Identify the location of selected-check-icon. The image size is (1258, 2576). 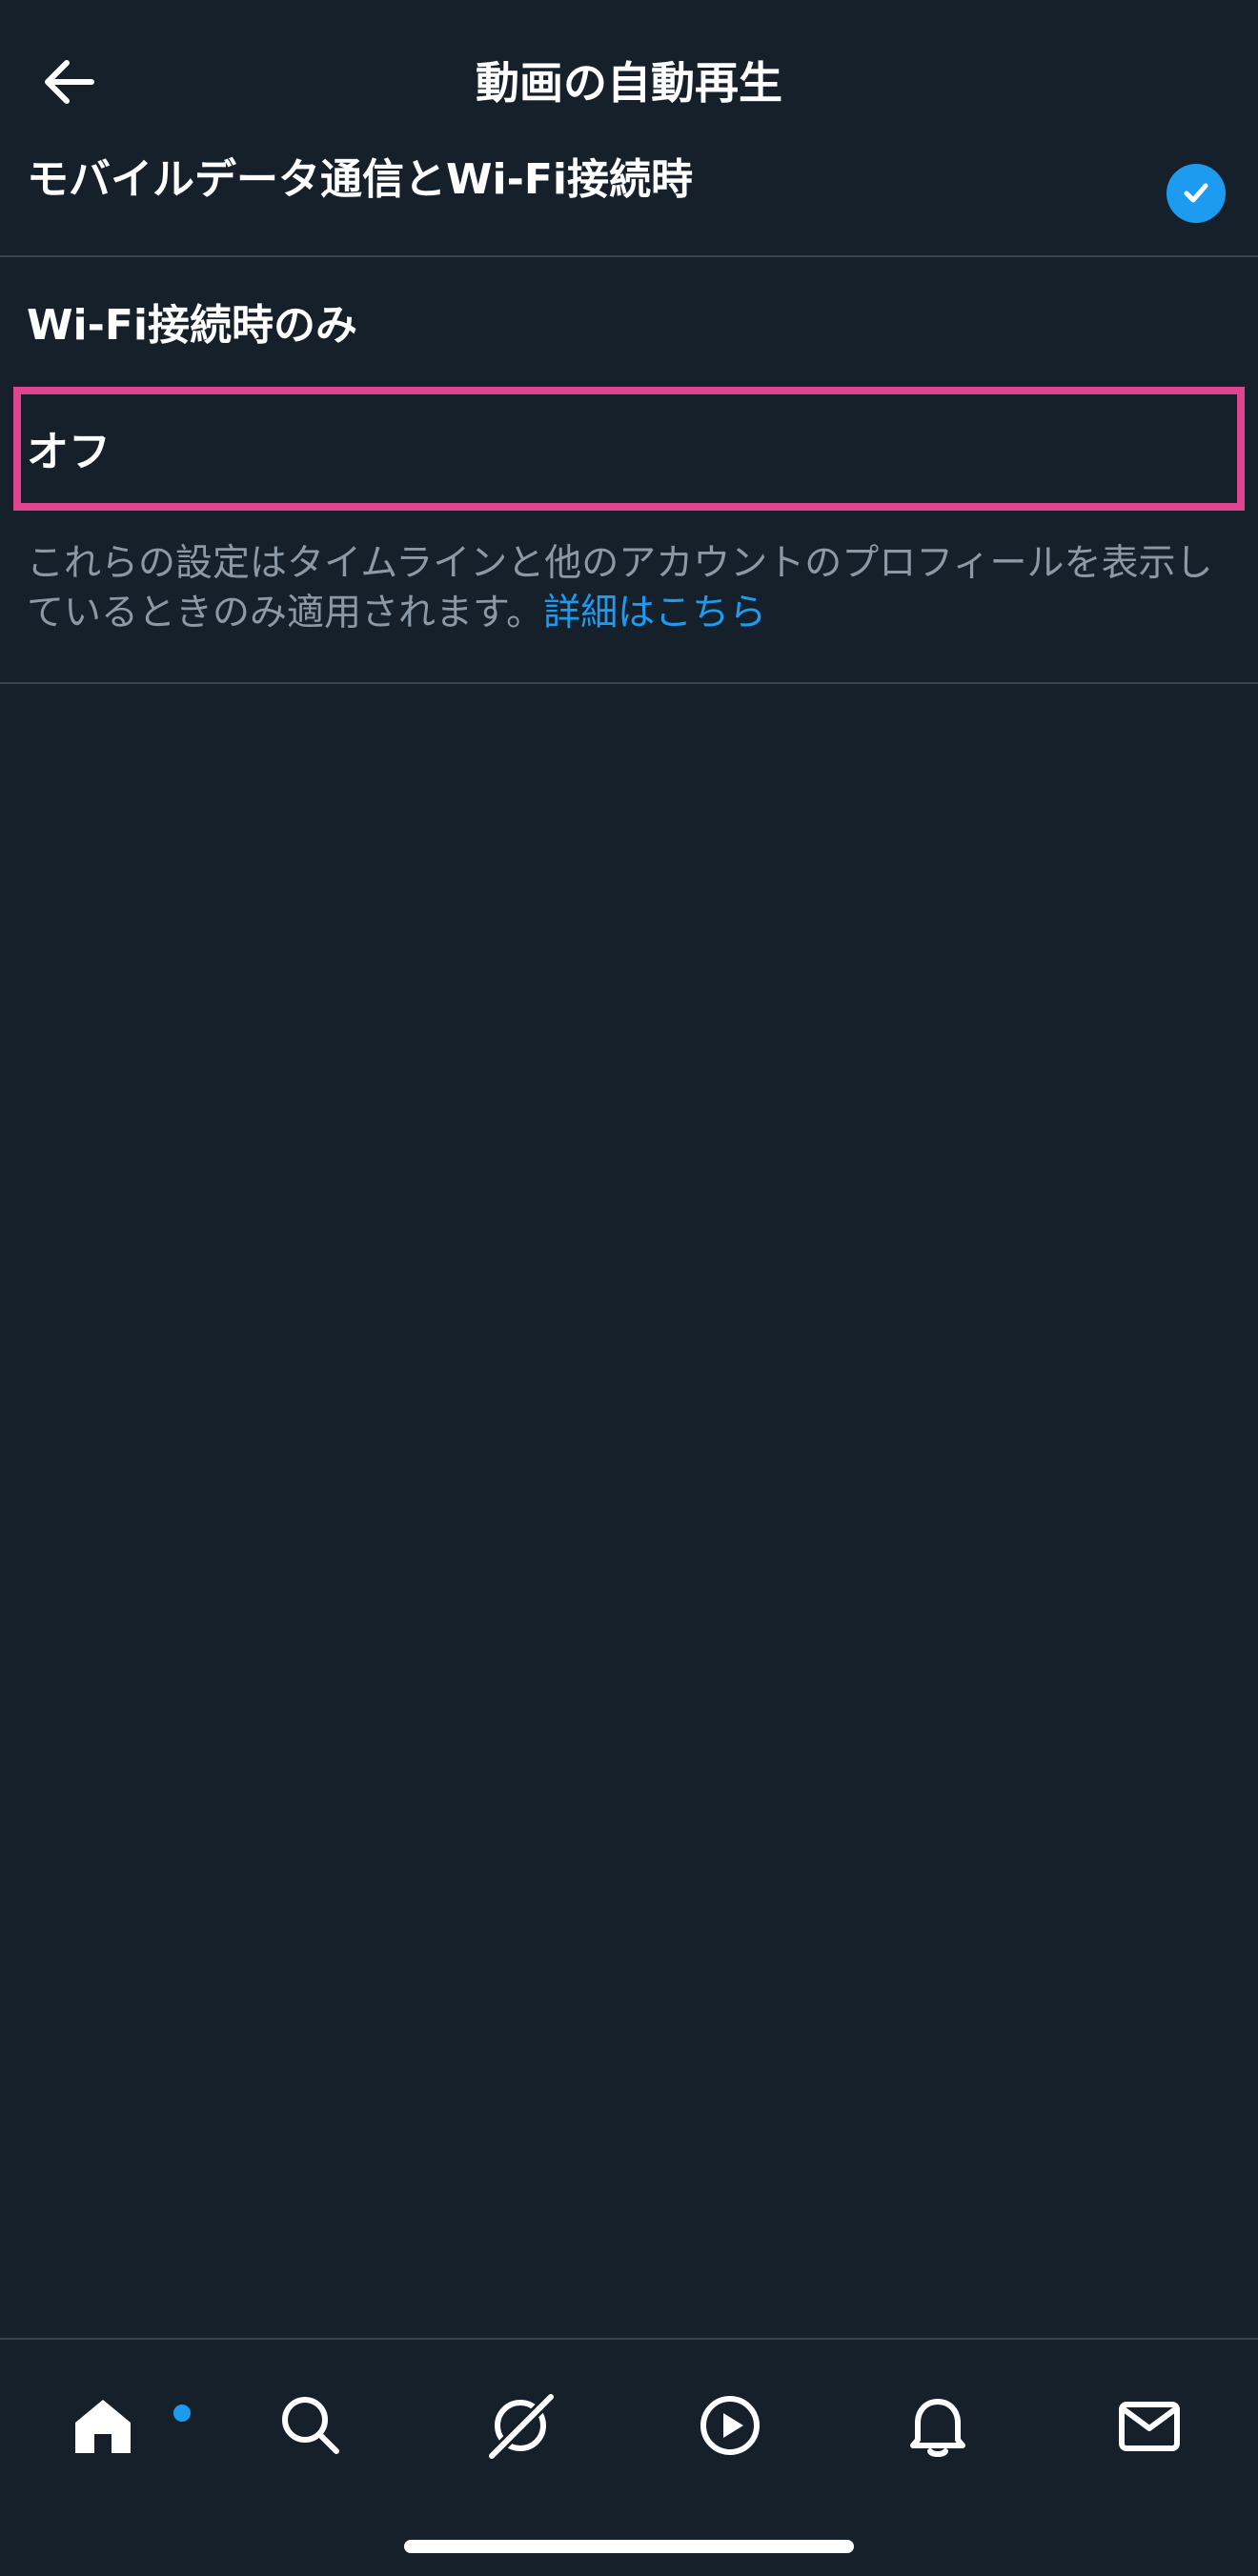
(1196, 193).